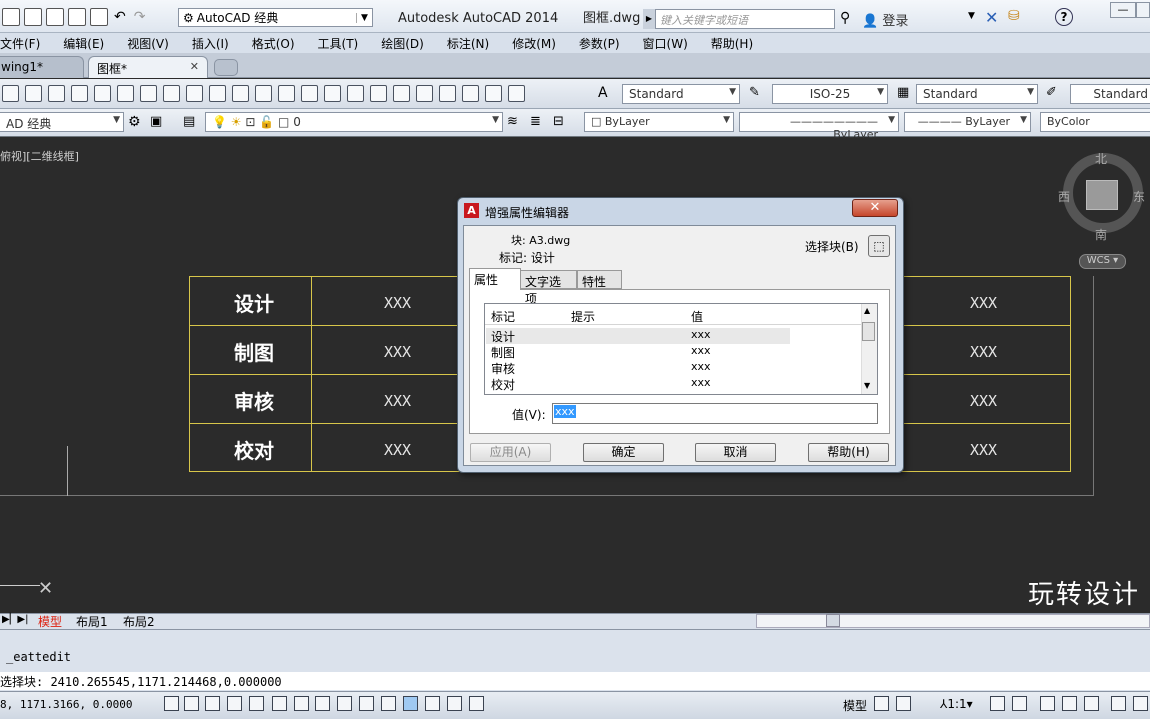 The height and width of the screenshot is (719, 1150). What do you see at coordinates (92, 621) in the screenshot?
I see `tab-layout1: 布局1` at bounding box center [92, 621].